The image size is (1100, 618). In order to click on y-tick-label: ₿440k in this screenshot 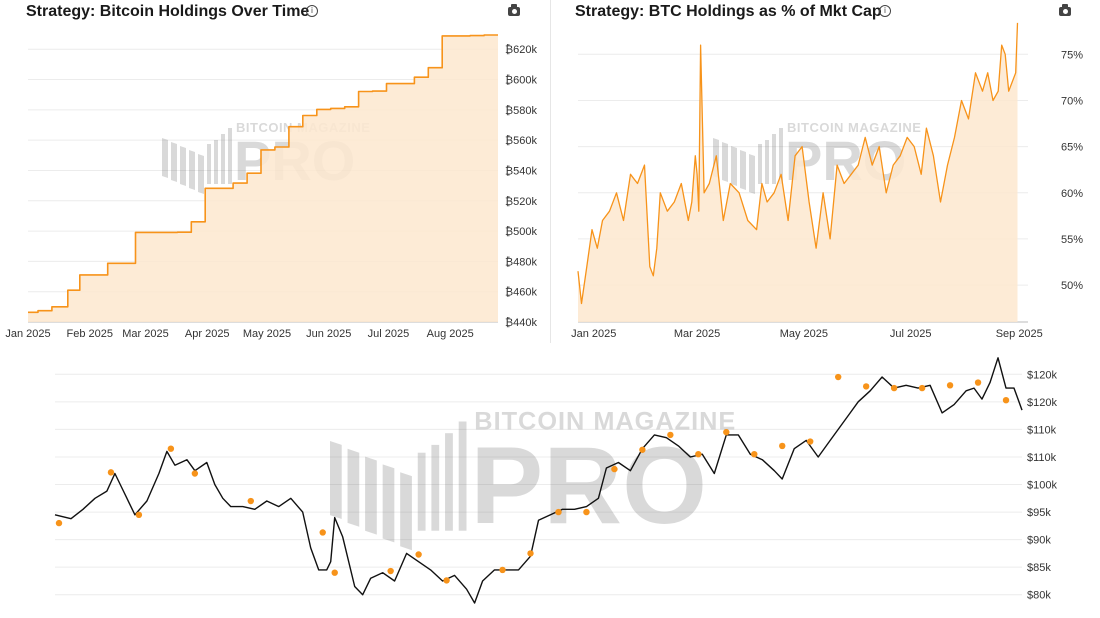, I will do `click(521, 323)`.